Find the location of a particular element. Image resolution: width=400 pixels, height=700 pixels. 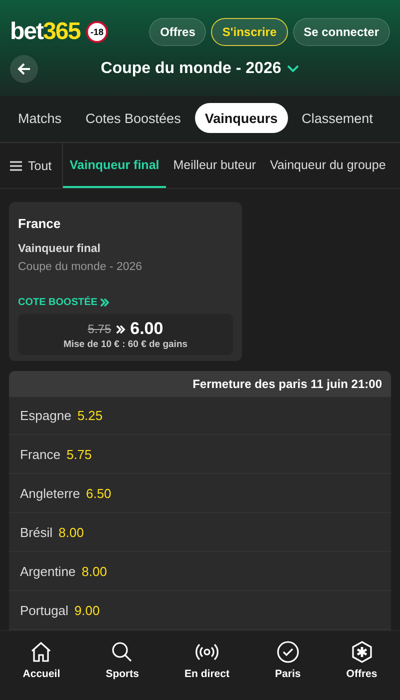

odds-button: 5.75 6.00 Mise de 10 € : 60 € de gains is located at coordinates (125, 334).